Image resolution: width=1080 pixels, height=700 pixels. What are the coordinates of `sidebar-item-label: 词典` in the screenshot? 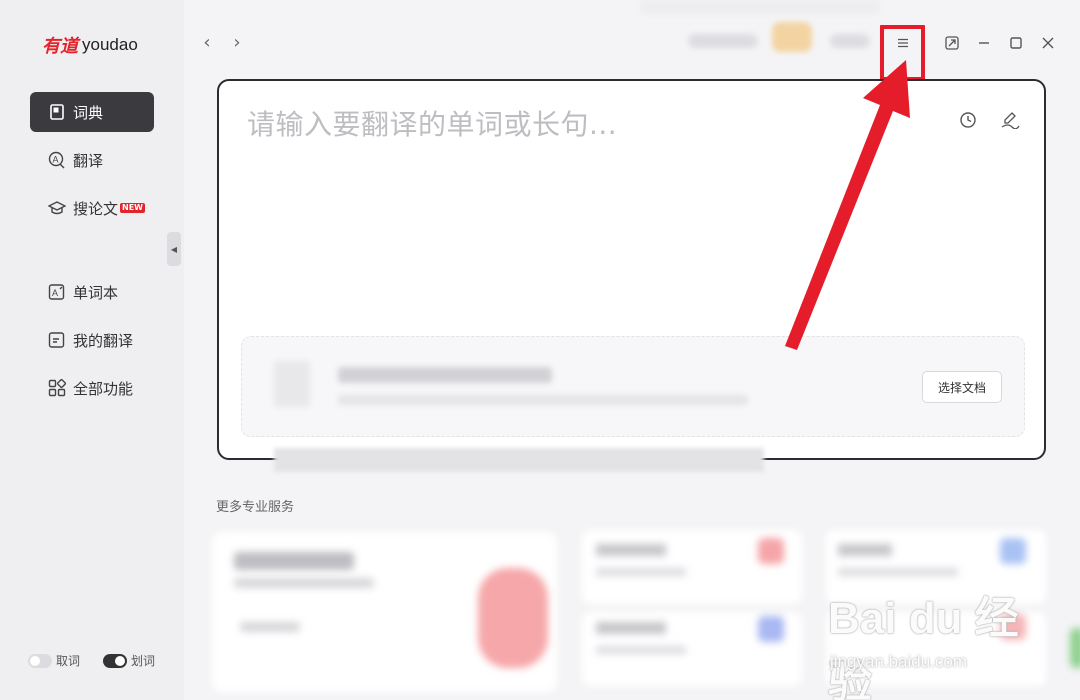 It's located at (88, 112).